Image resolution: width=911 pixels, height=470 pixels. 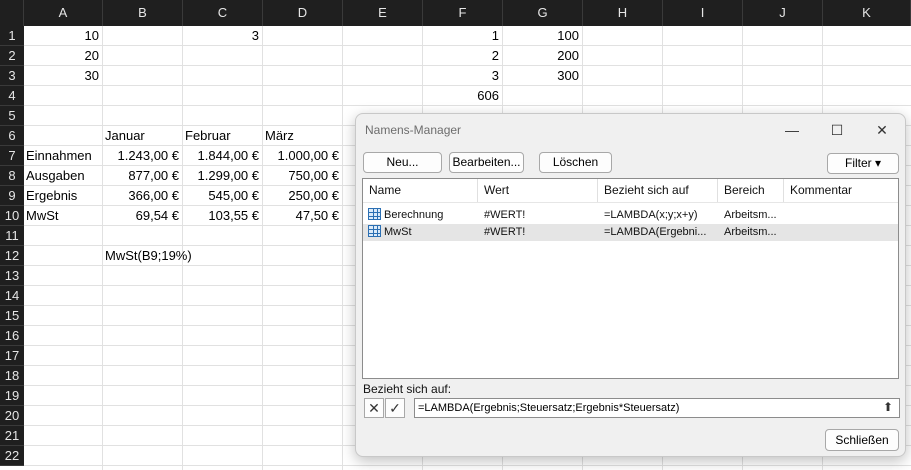 I want to click on collapse-dialog-icon: ⬆, so click(x=888, y=408).